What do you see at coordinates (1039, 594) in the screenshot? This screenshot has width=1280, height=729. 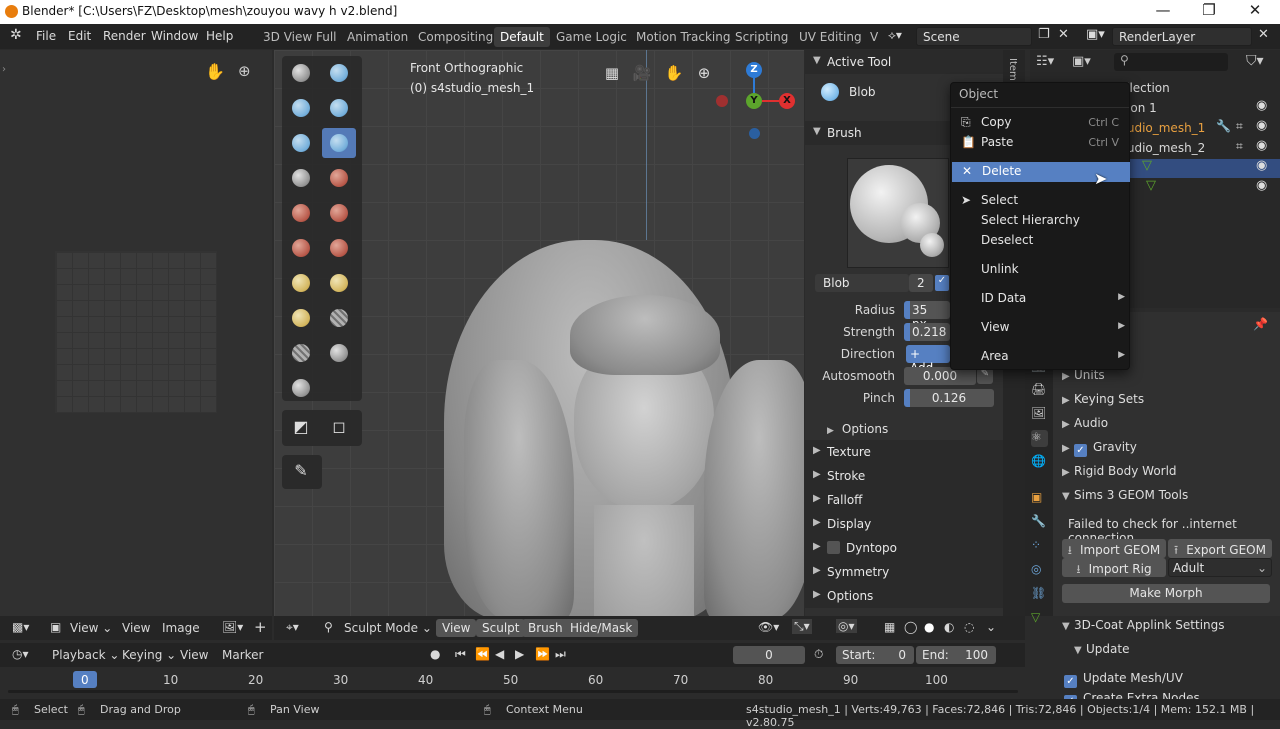 I see `constraints-tab-icon: ⛓` at bounding box center [1039, 594].